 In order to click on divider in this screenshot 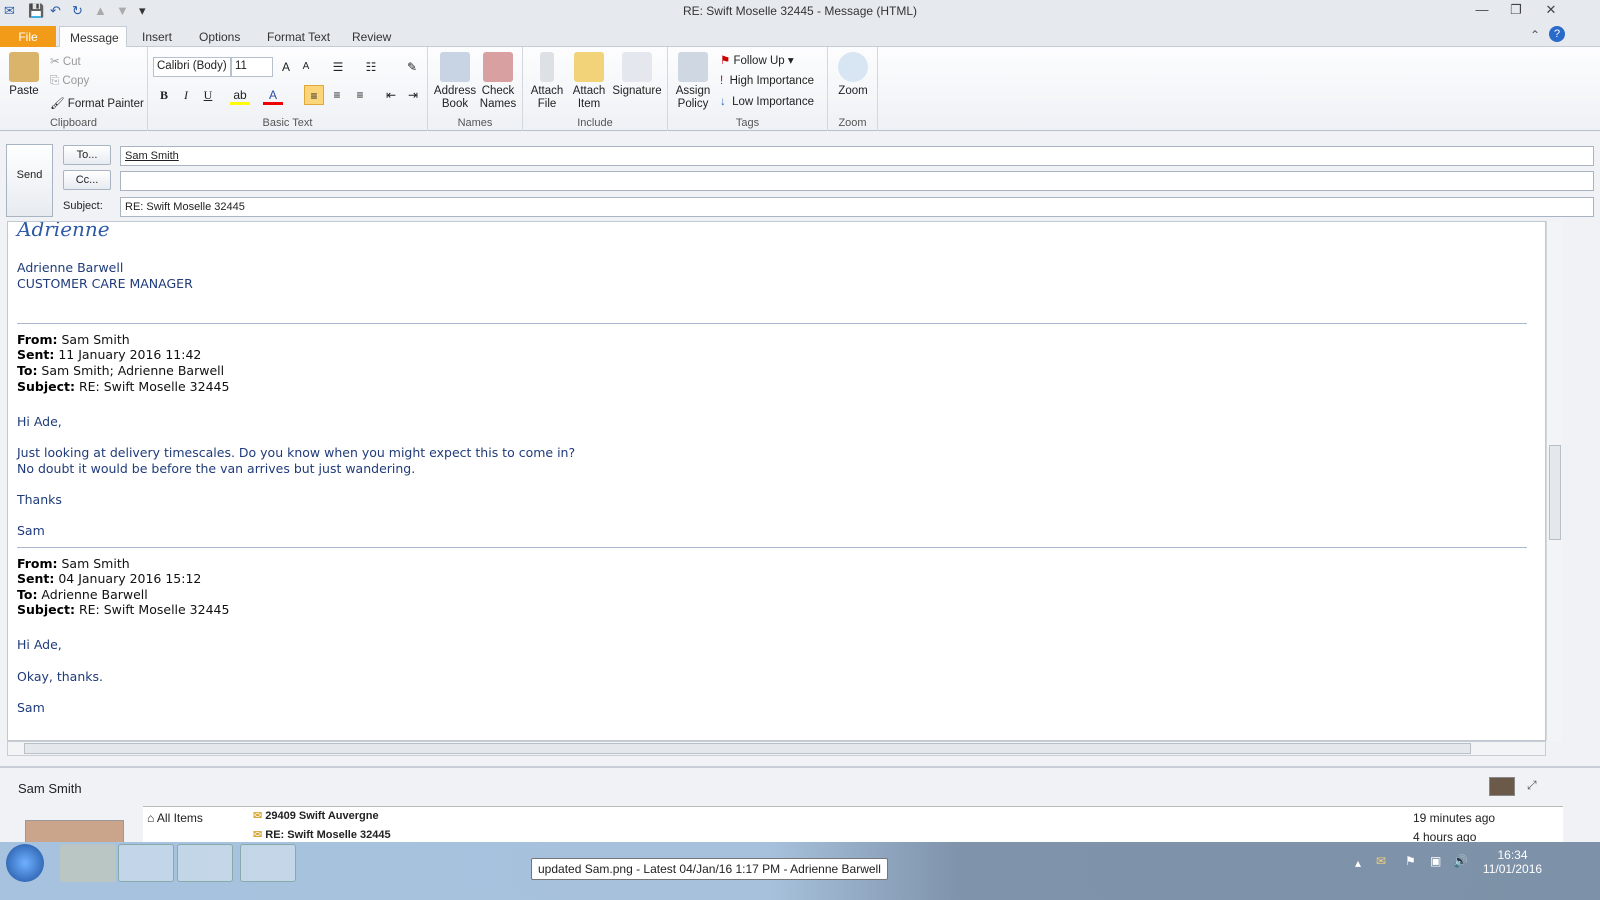, I will do `click(772, 323)`.